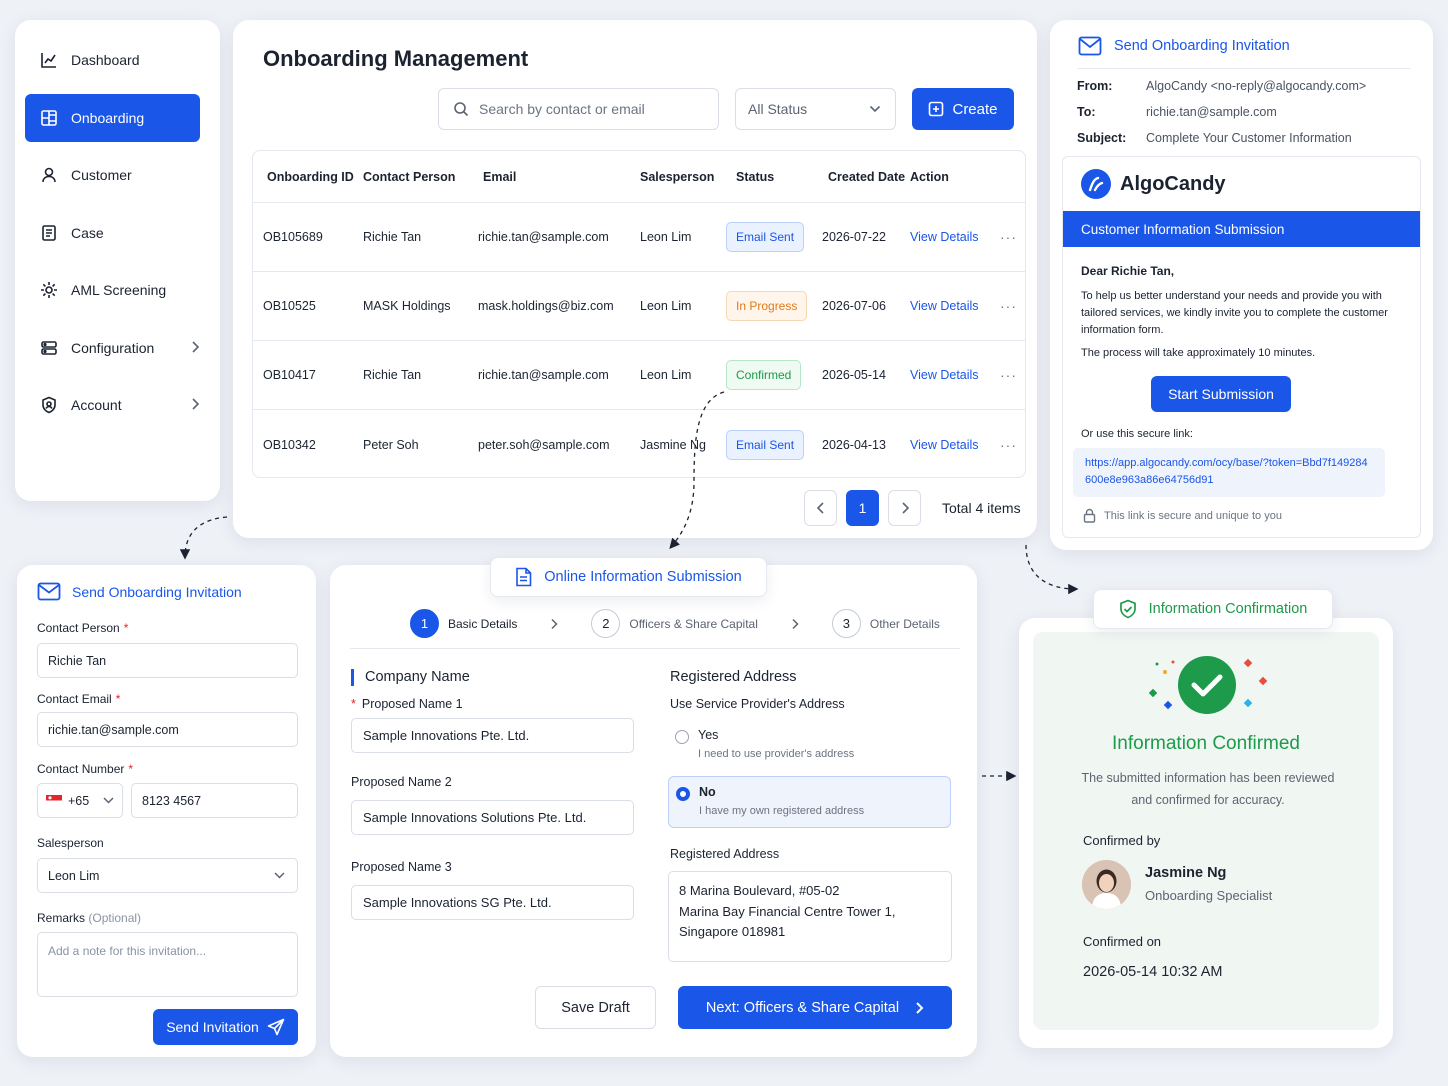 The image size is (1448, 1086). Describe the element at coordinates (112, 348) in the screenshot. I see `sidebar-item-configuration: Configuration` at that location.